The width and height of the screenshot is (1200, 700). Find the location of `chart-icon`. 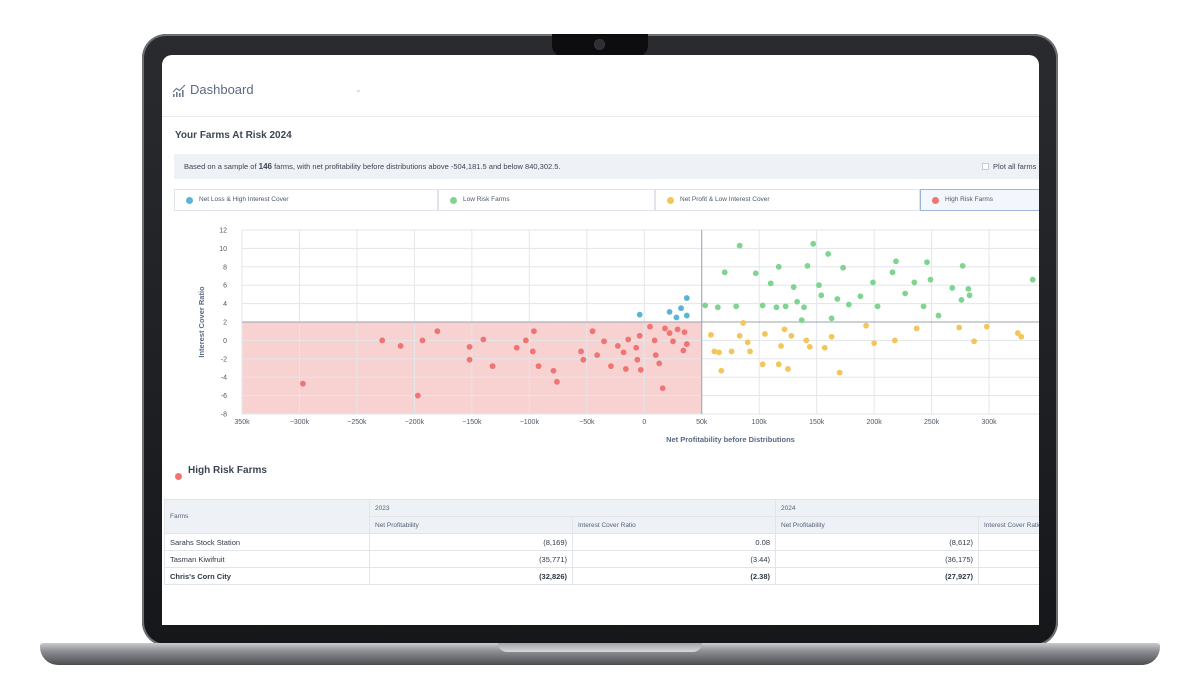

chart-icon is located at coordinates (179, 90).